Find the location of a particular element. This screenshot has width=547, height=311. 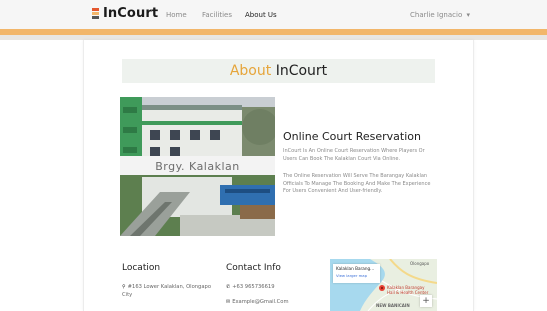

nav-link-about-us: About Us is located at coordinates (261, 15).